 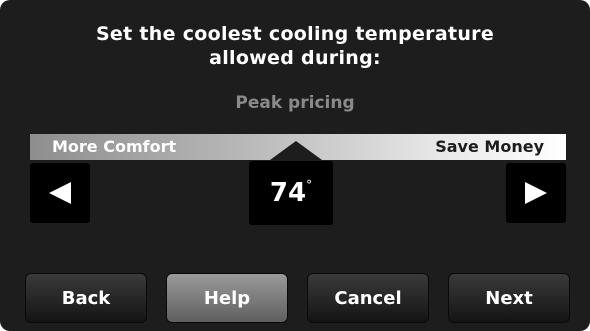 What do you see at coordinates (509, 298) in the screenshot?
I see `next-button: Next` at bounding box center [509, 298].